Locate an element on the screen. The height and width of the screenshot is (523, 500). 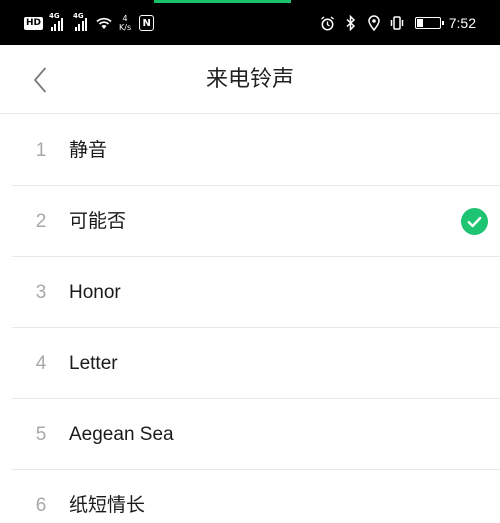
battery-icon is located at coordinates (429, 23).